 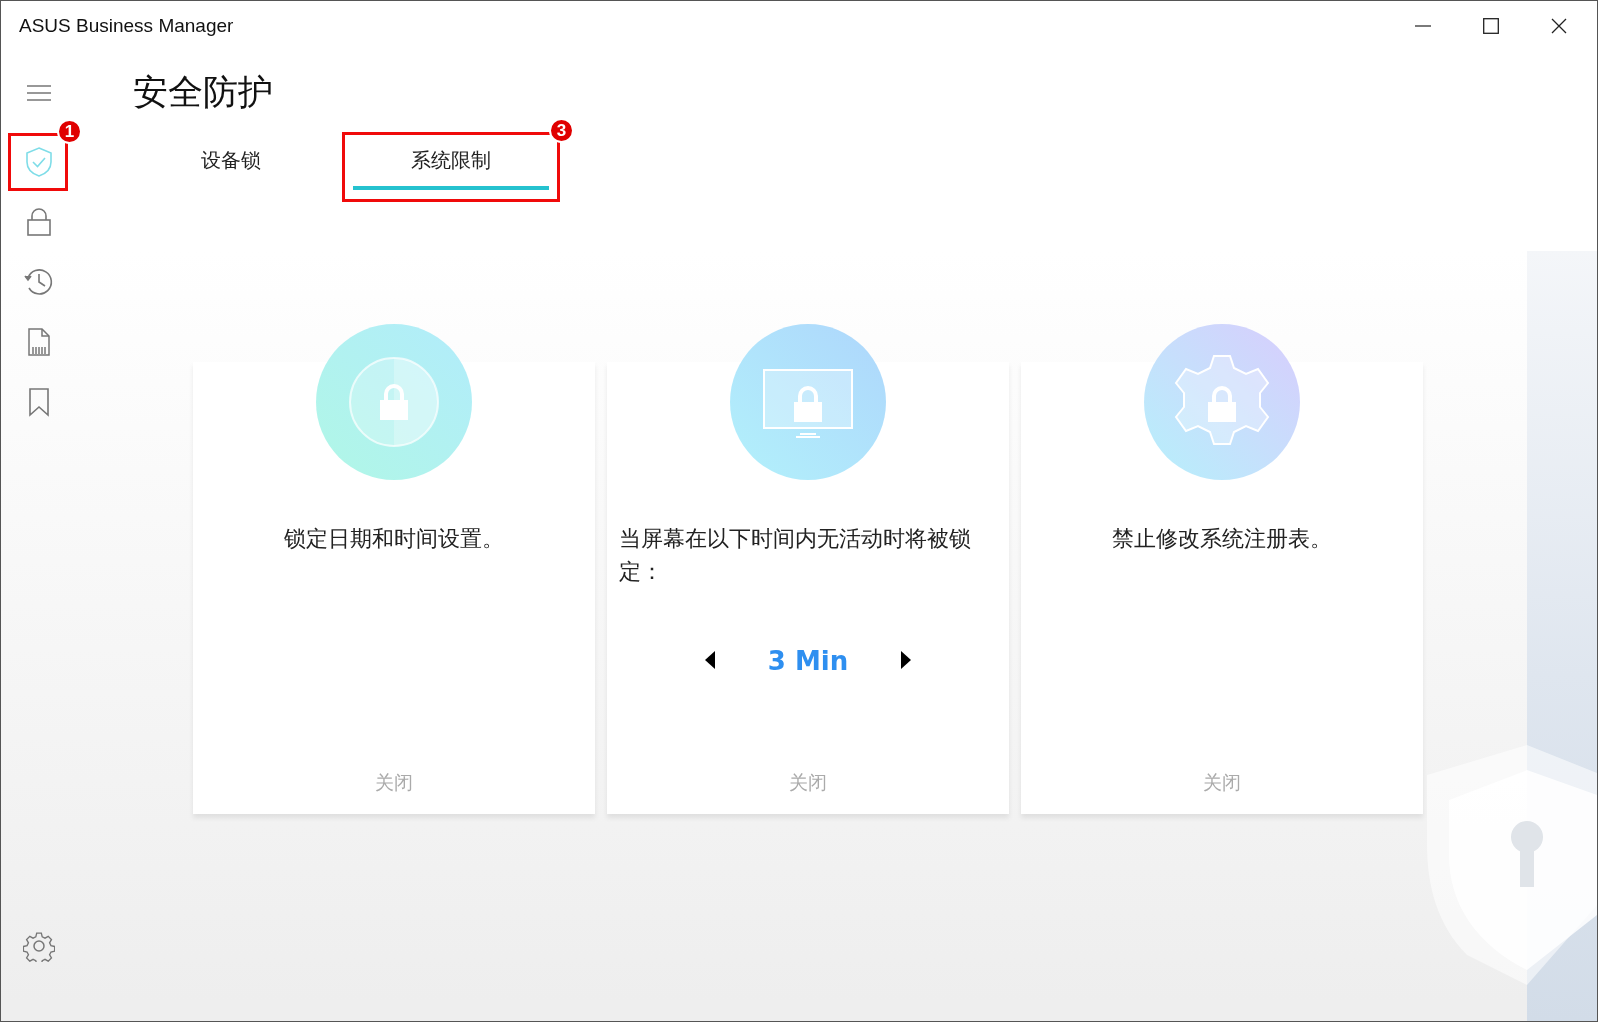 What do you see at coordinates (39, 93) in the screenshot?
I see `menu-icon` at bounding box center [39, 93].